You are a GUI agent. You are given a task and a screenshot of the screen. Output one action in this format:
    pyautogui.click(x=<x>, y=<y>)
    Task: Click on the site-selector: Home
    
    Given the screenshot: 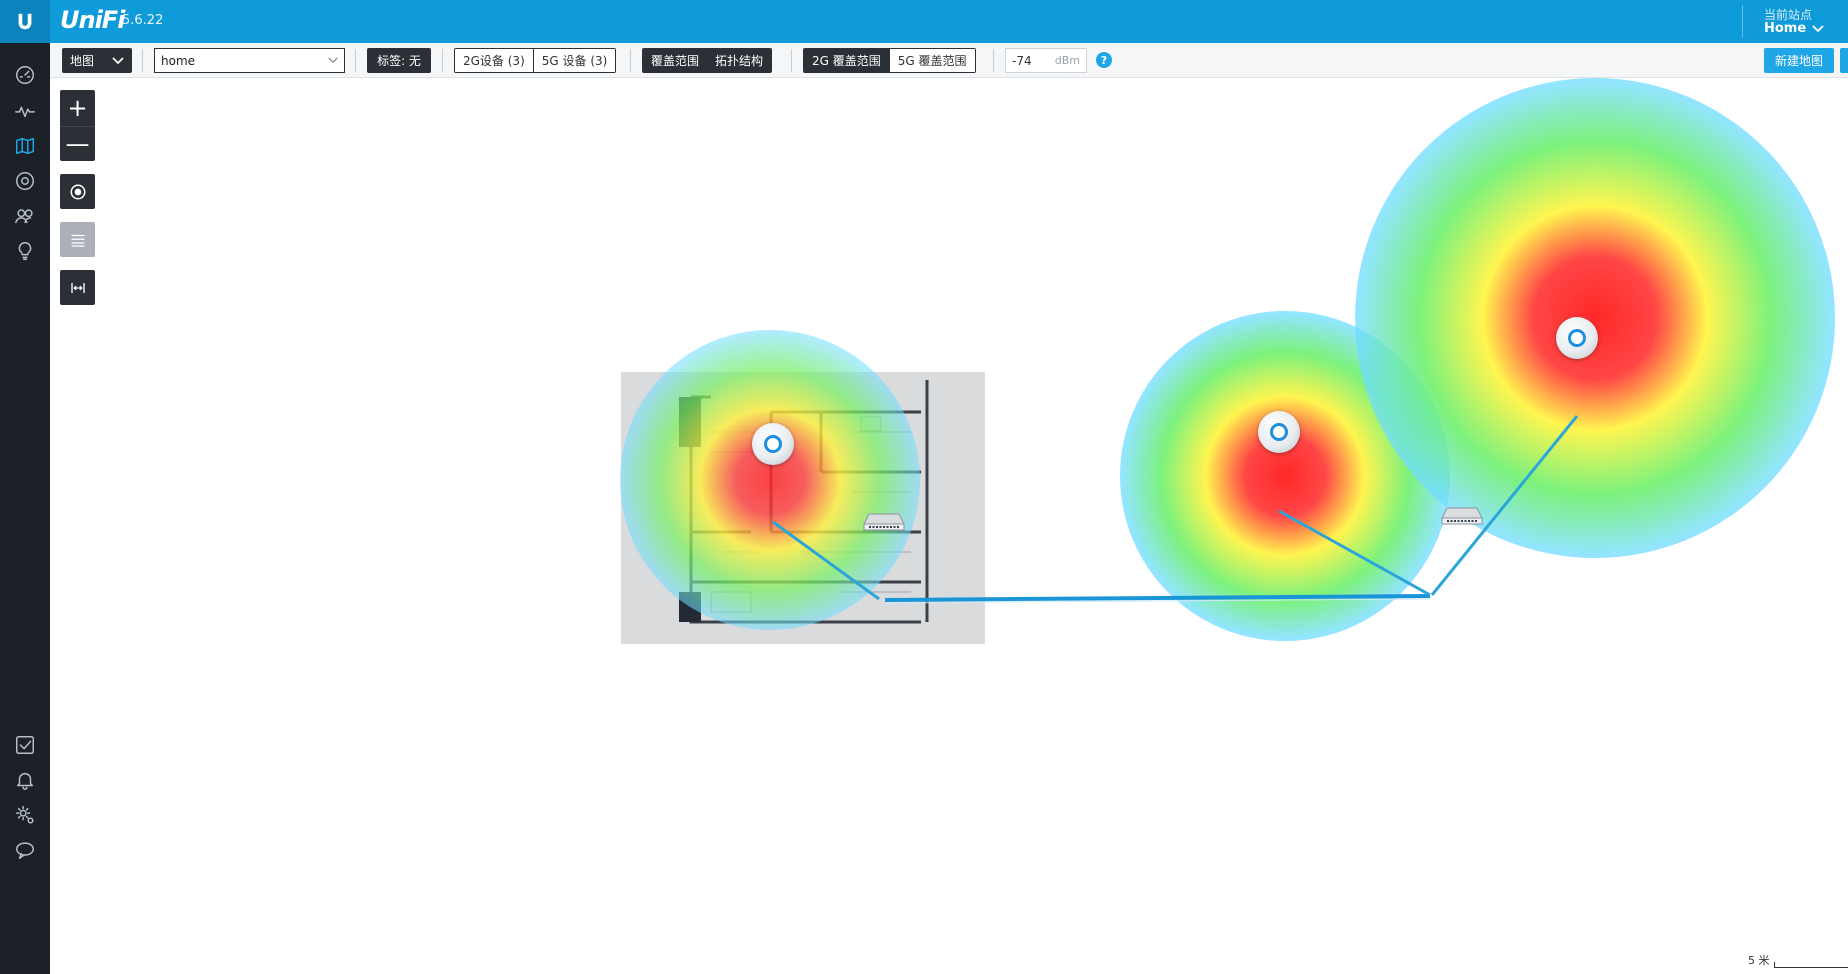 What is the action you would take?
    pyautogui.click(x=1794, y=28)
    